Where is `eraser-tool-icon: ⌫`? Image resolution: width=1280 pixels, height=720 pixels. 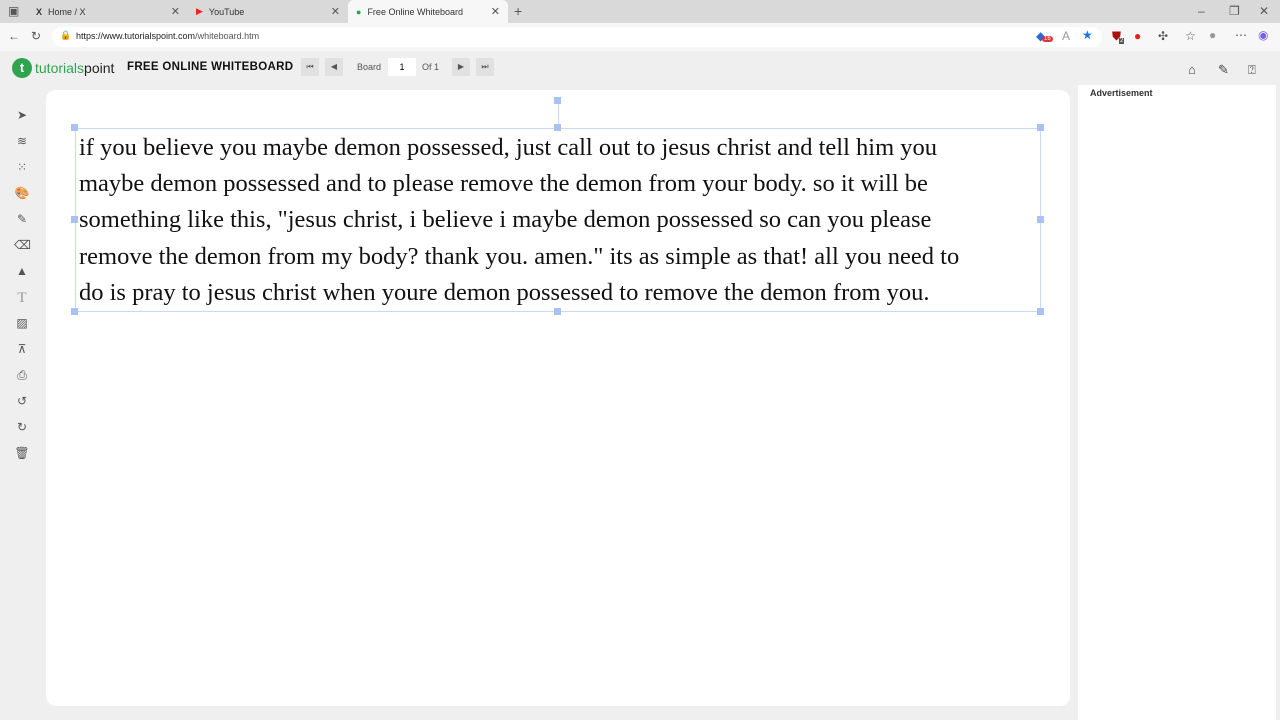
eraser-tool-icon: ⌫ is located at coordinates (22, 246).